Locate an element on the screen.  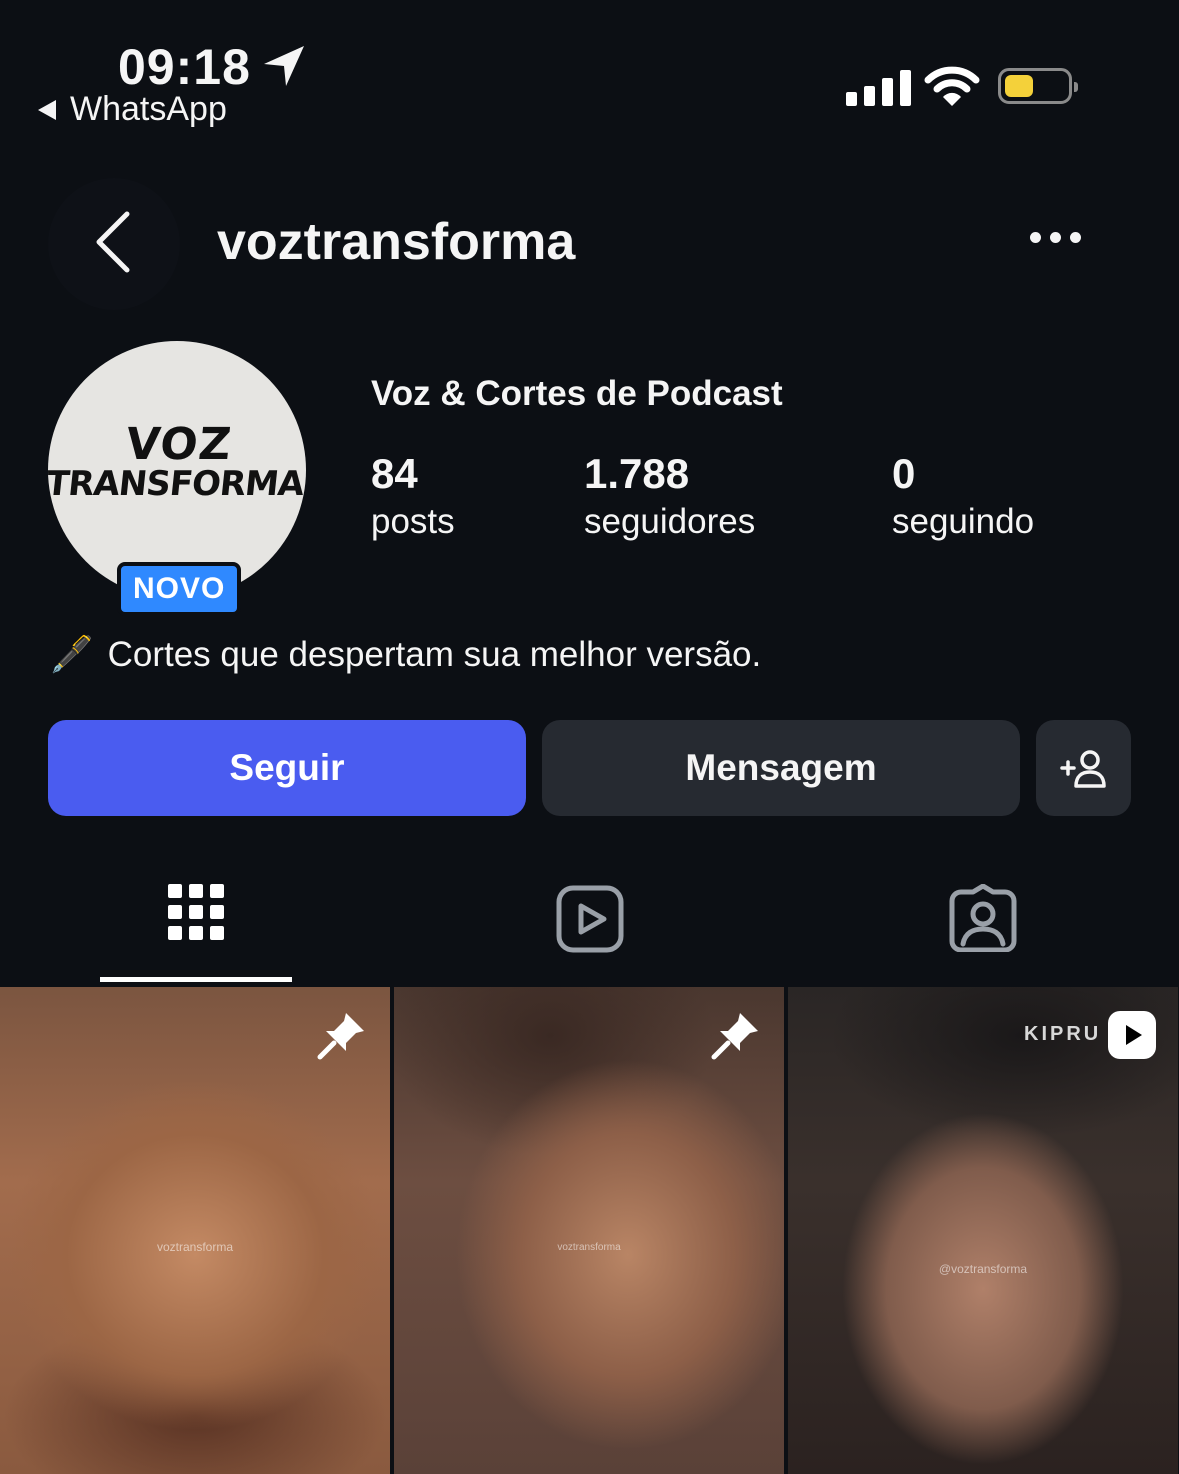
profile-username: voztransforma is located at coordinates (396, 242).